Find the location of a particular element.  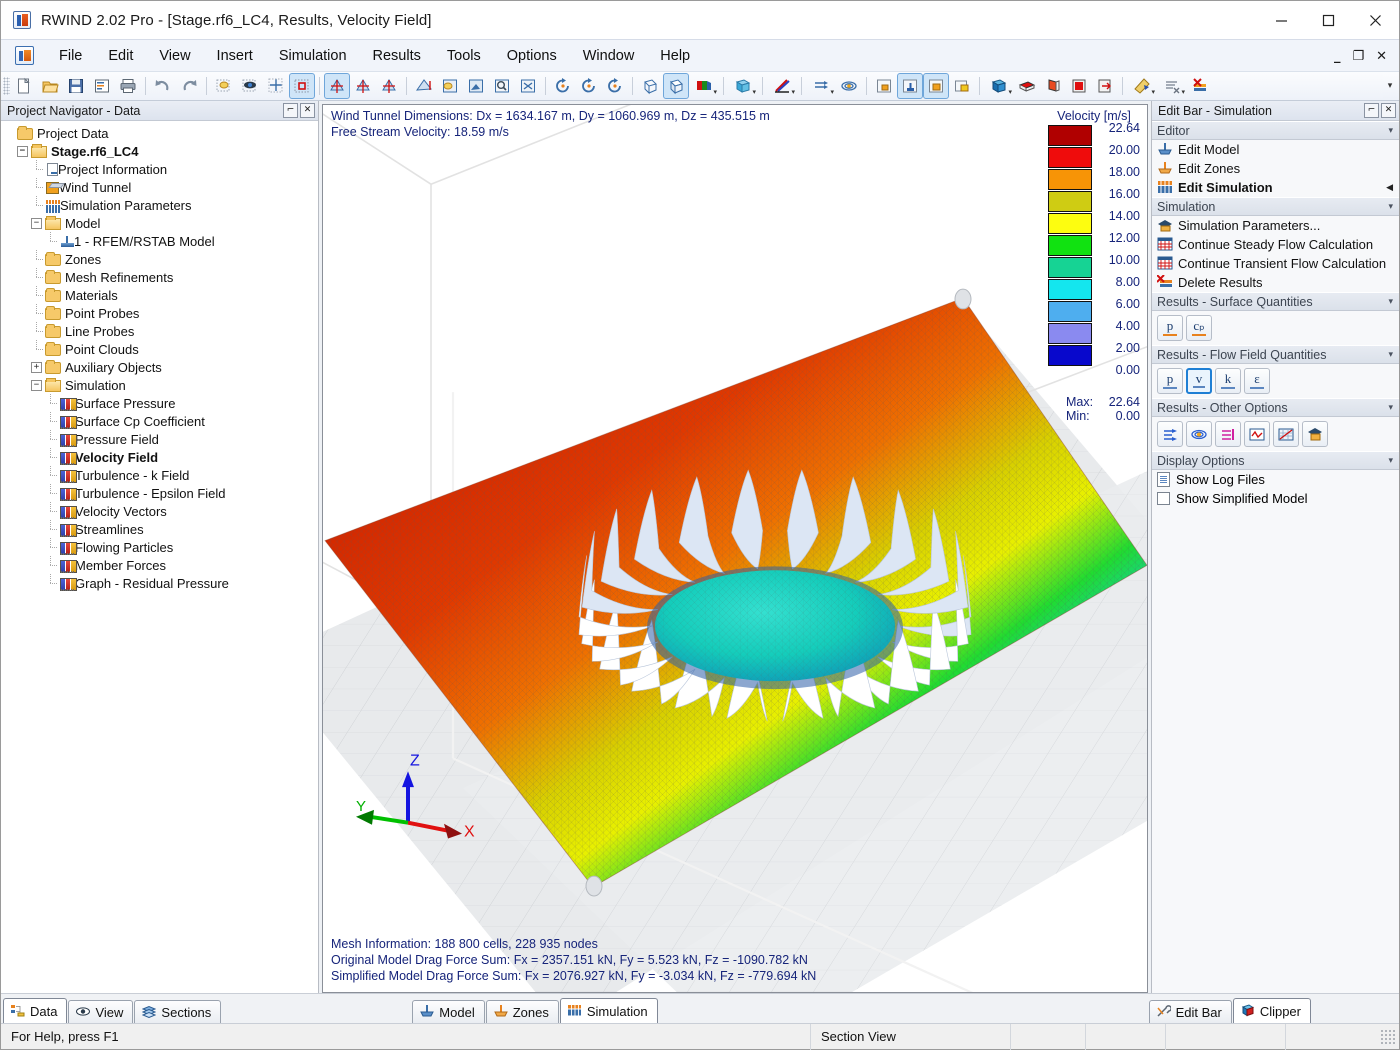

tree-item-graph-residual-pressure: Graph - Residual Pressure is located at coordinates (160, 582).